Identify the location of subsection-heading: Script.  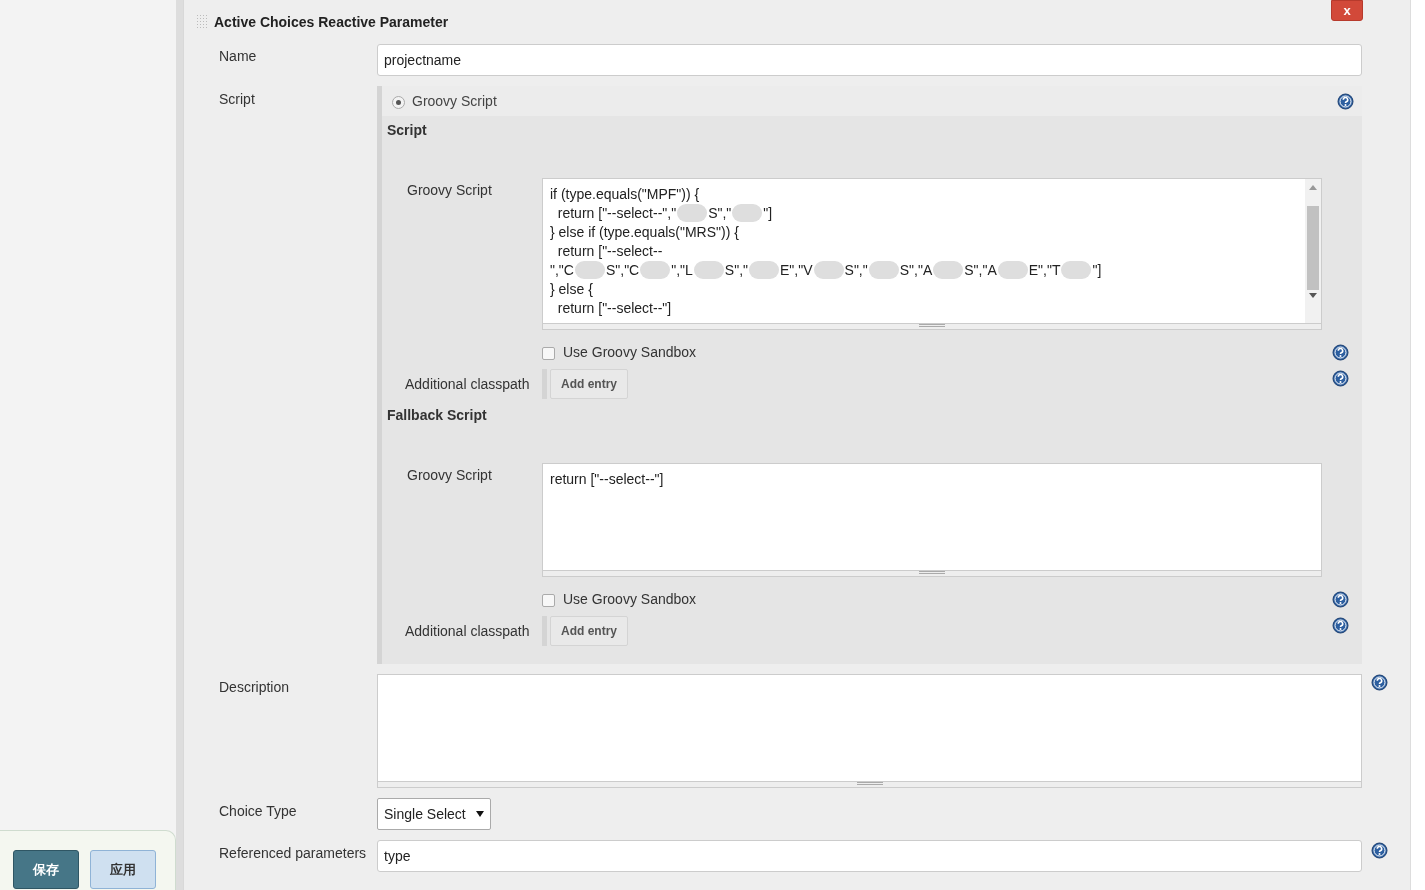
(407, 130).